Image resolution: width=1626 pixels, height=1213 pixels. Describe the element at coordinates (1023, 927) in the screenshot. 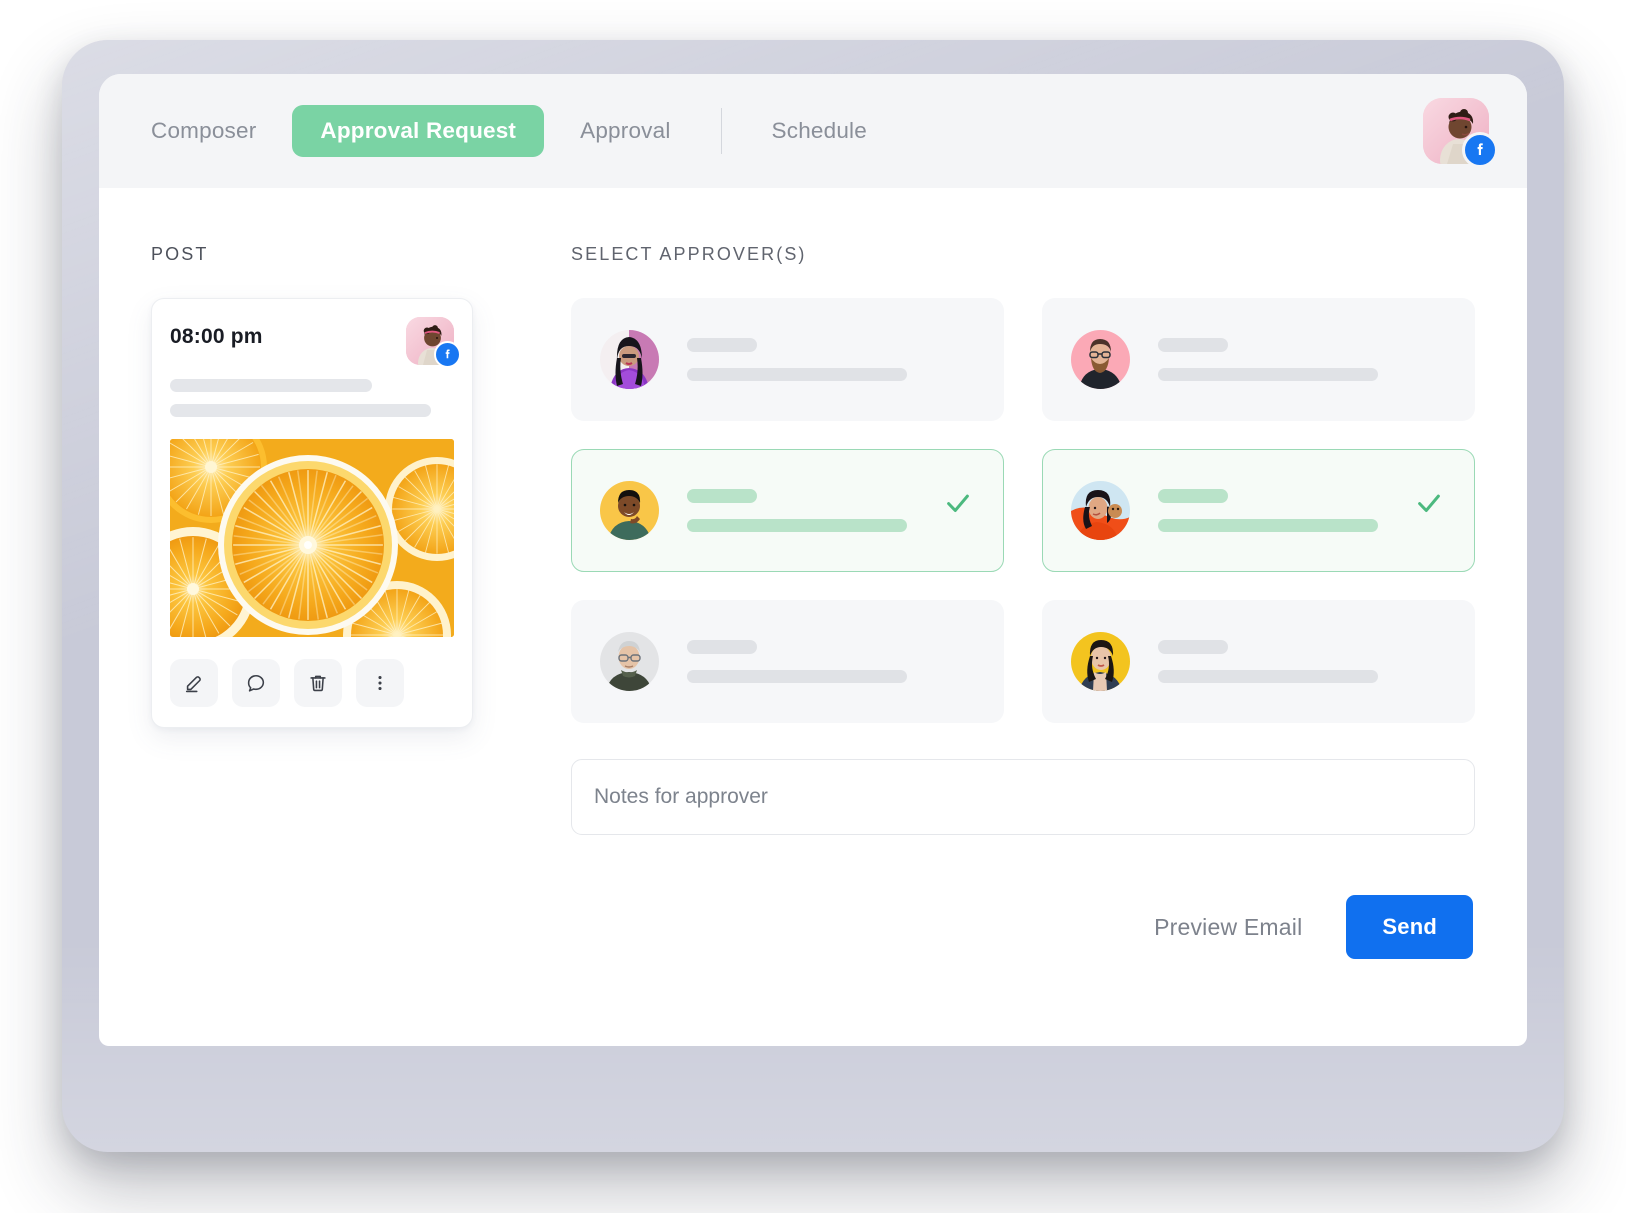

I see `action-footer: Preview Email Send` at that location.